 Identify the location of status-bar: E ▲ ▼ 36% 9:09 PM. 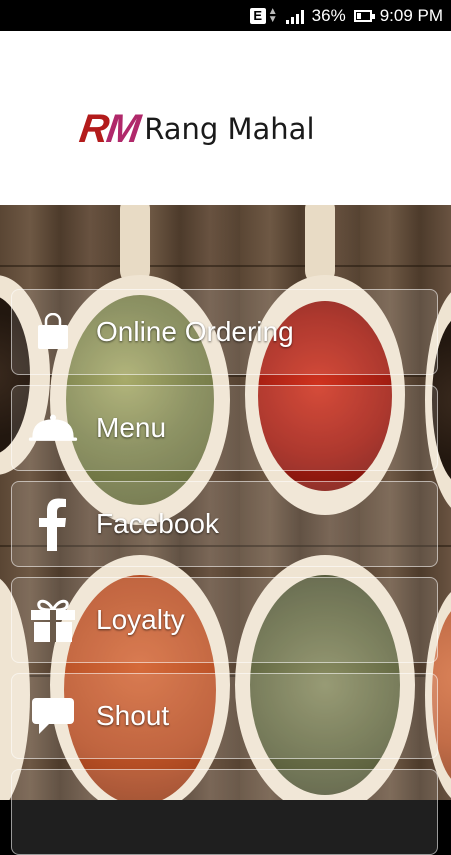
(225, 15).